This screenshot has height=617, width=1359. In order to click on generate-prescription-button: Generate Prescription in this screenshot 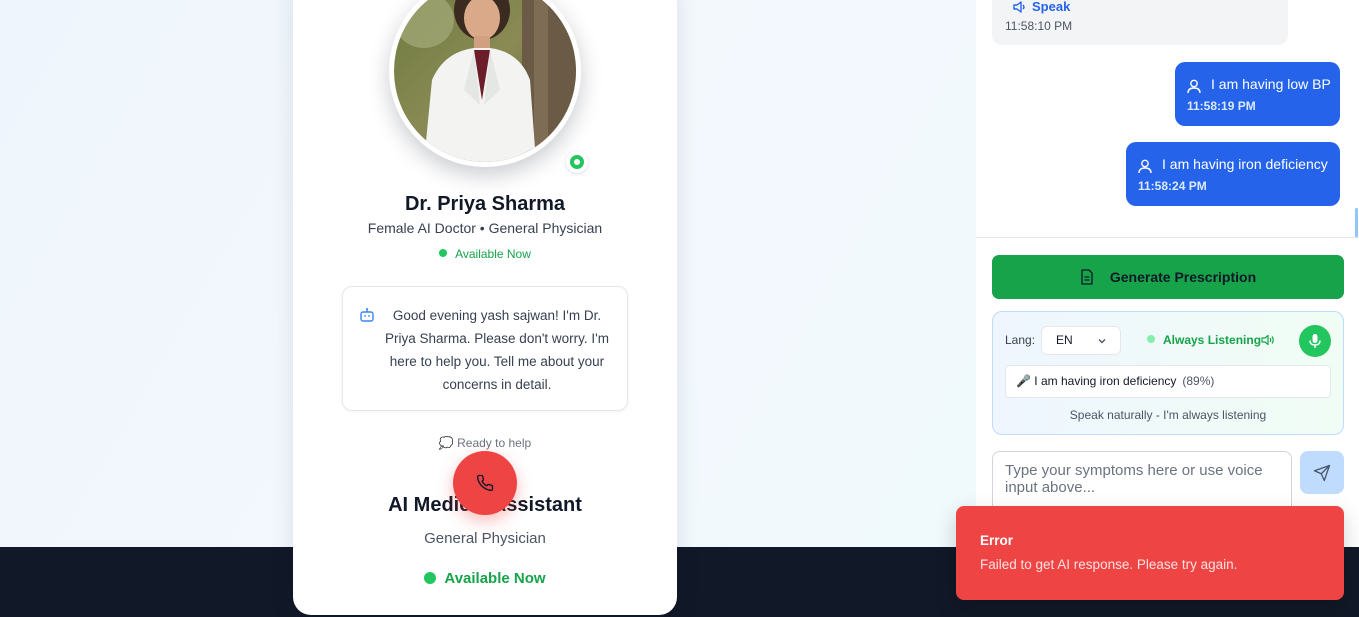, I will do `click(1168, 277)`.